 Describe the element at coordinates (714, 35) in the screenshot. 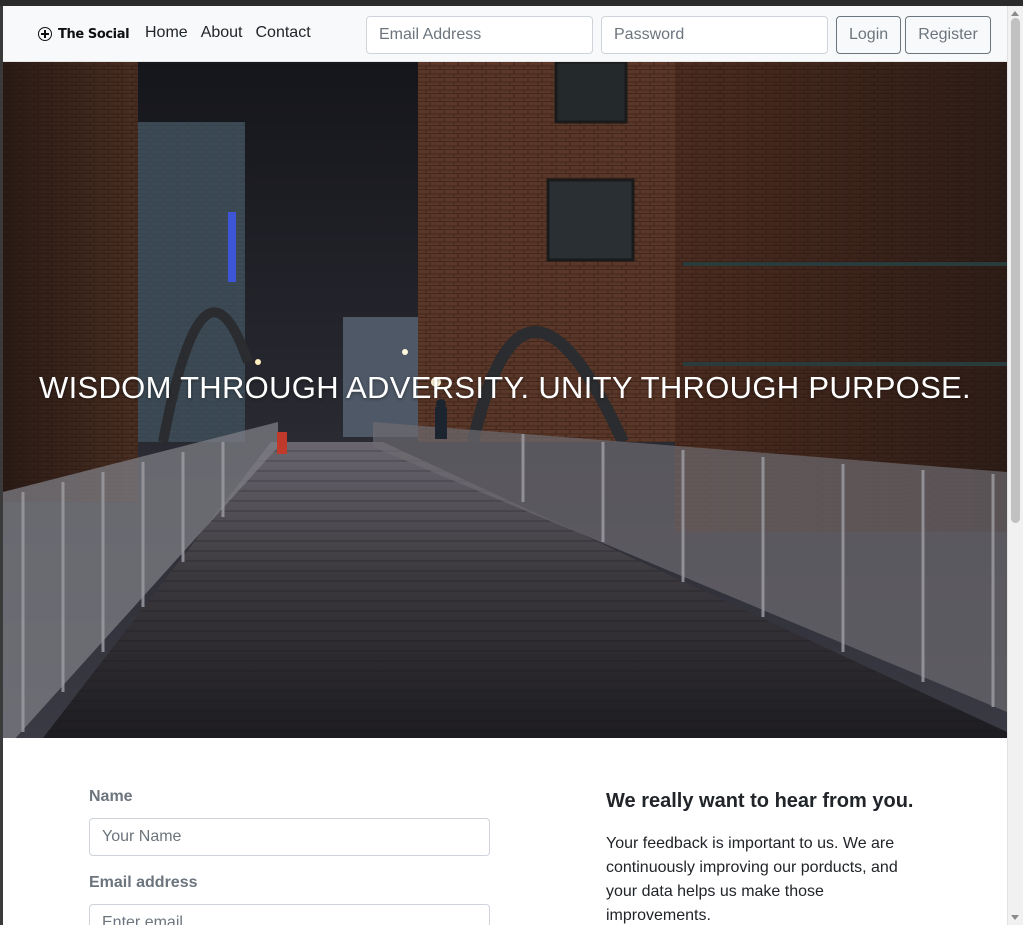

I see `login-password-input` at that location.